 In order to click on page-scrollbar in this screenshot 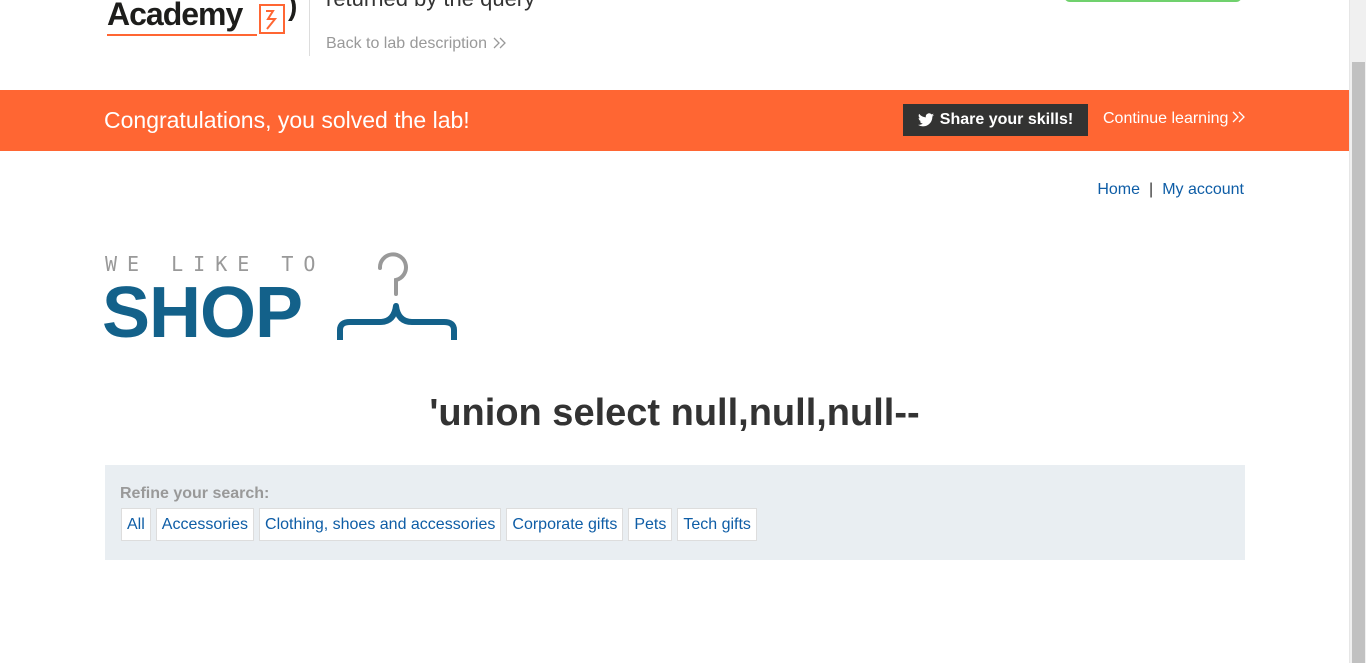, I will do `click(1357, 331)`.